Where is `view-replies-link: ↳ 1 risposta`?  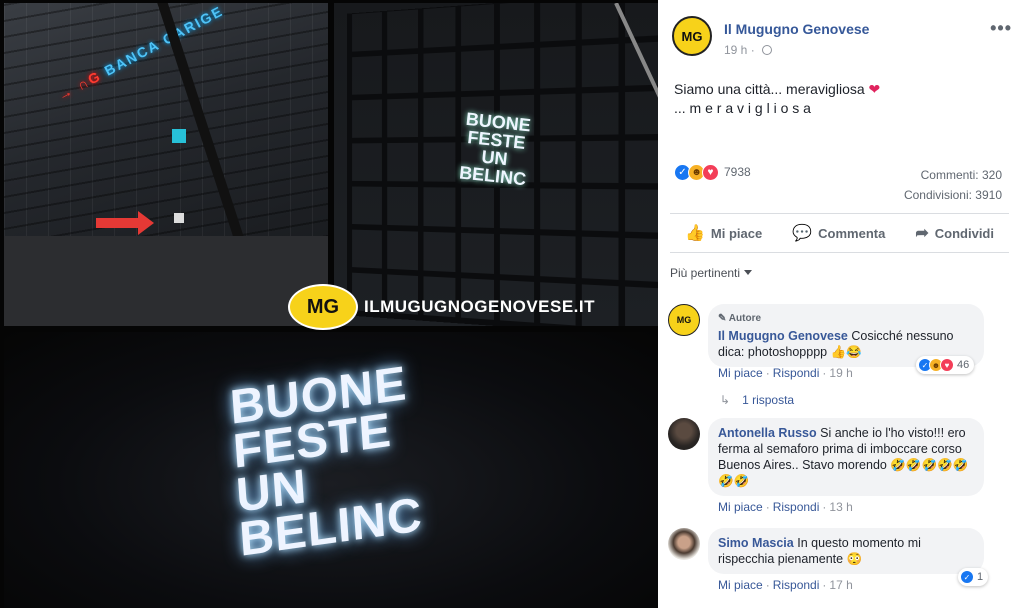 view-replies-link: ↳ 1 risposta is located at coordinates (757, 400).